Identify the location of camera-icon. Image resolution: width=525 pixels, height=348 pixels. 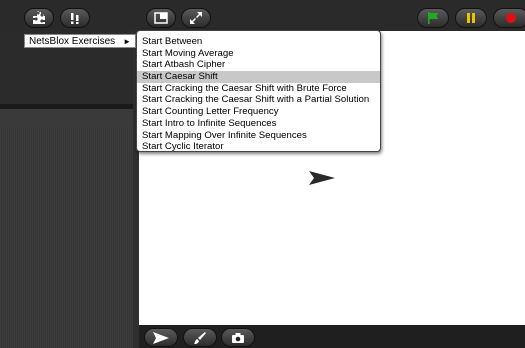
(238, 337).